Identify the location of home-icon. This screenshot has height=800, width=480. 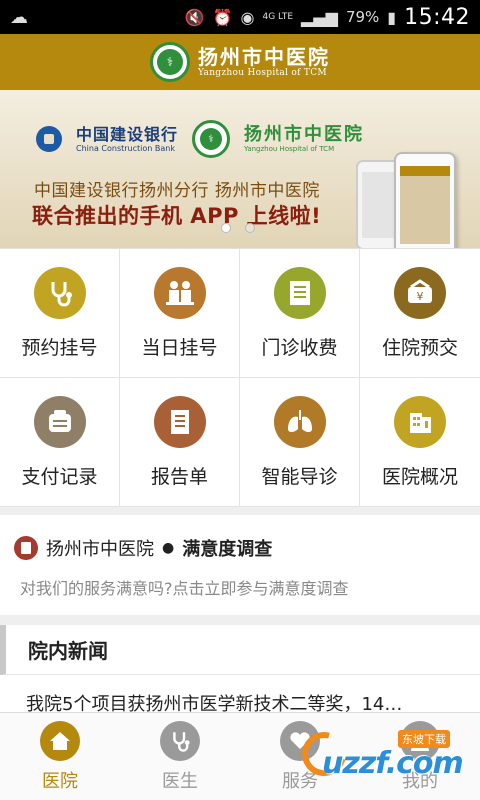
(60, 740).